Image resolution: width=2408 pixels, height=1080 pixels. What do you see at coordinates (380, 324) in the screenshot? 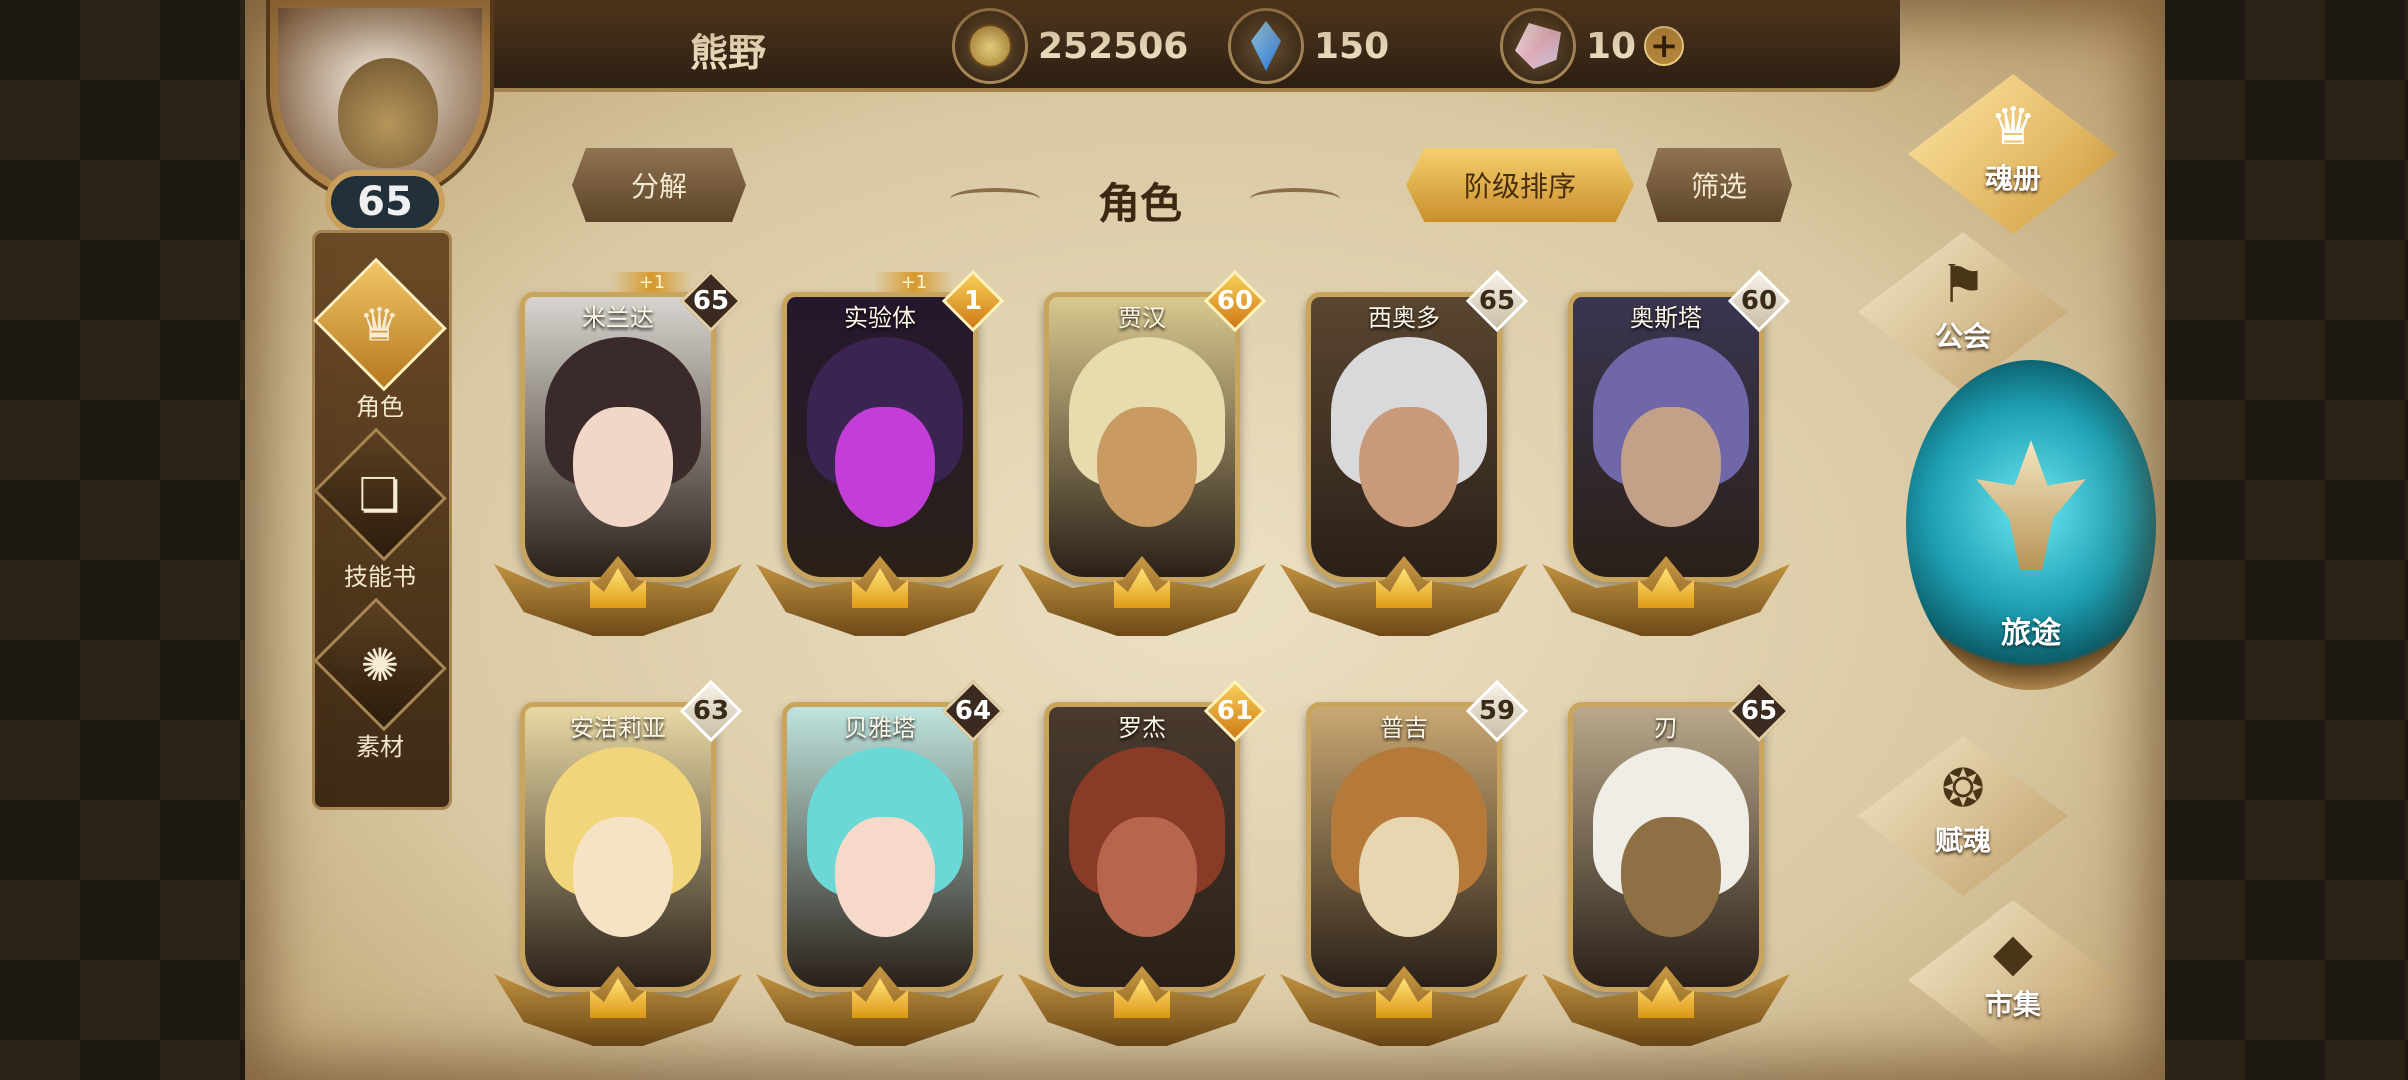
I see `character-mask-icon: ♛` at bounding box center [380, 324].